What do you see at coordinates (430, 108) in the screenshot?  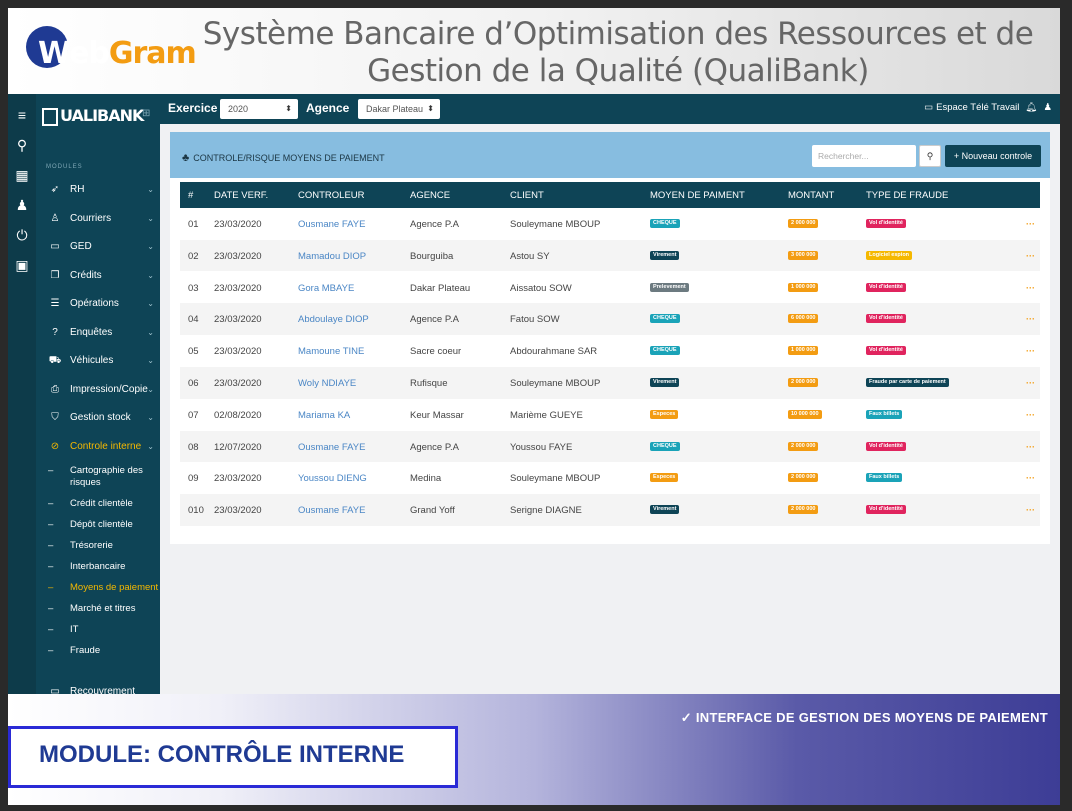 I see `select-caret-icon: ⬍` at bounding box center [430, 108].